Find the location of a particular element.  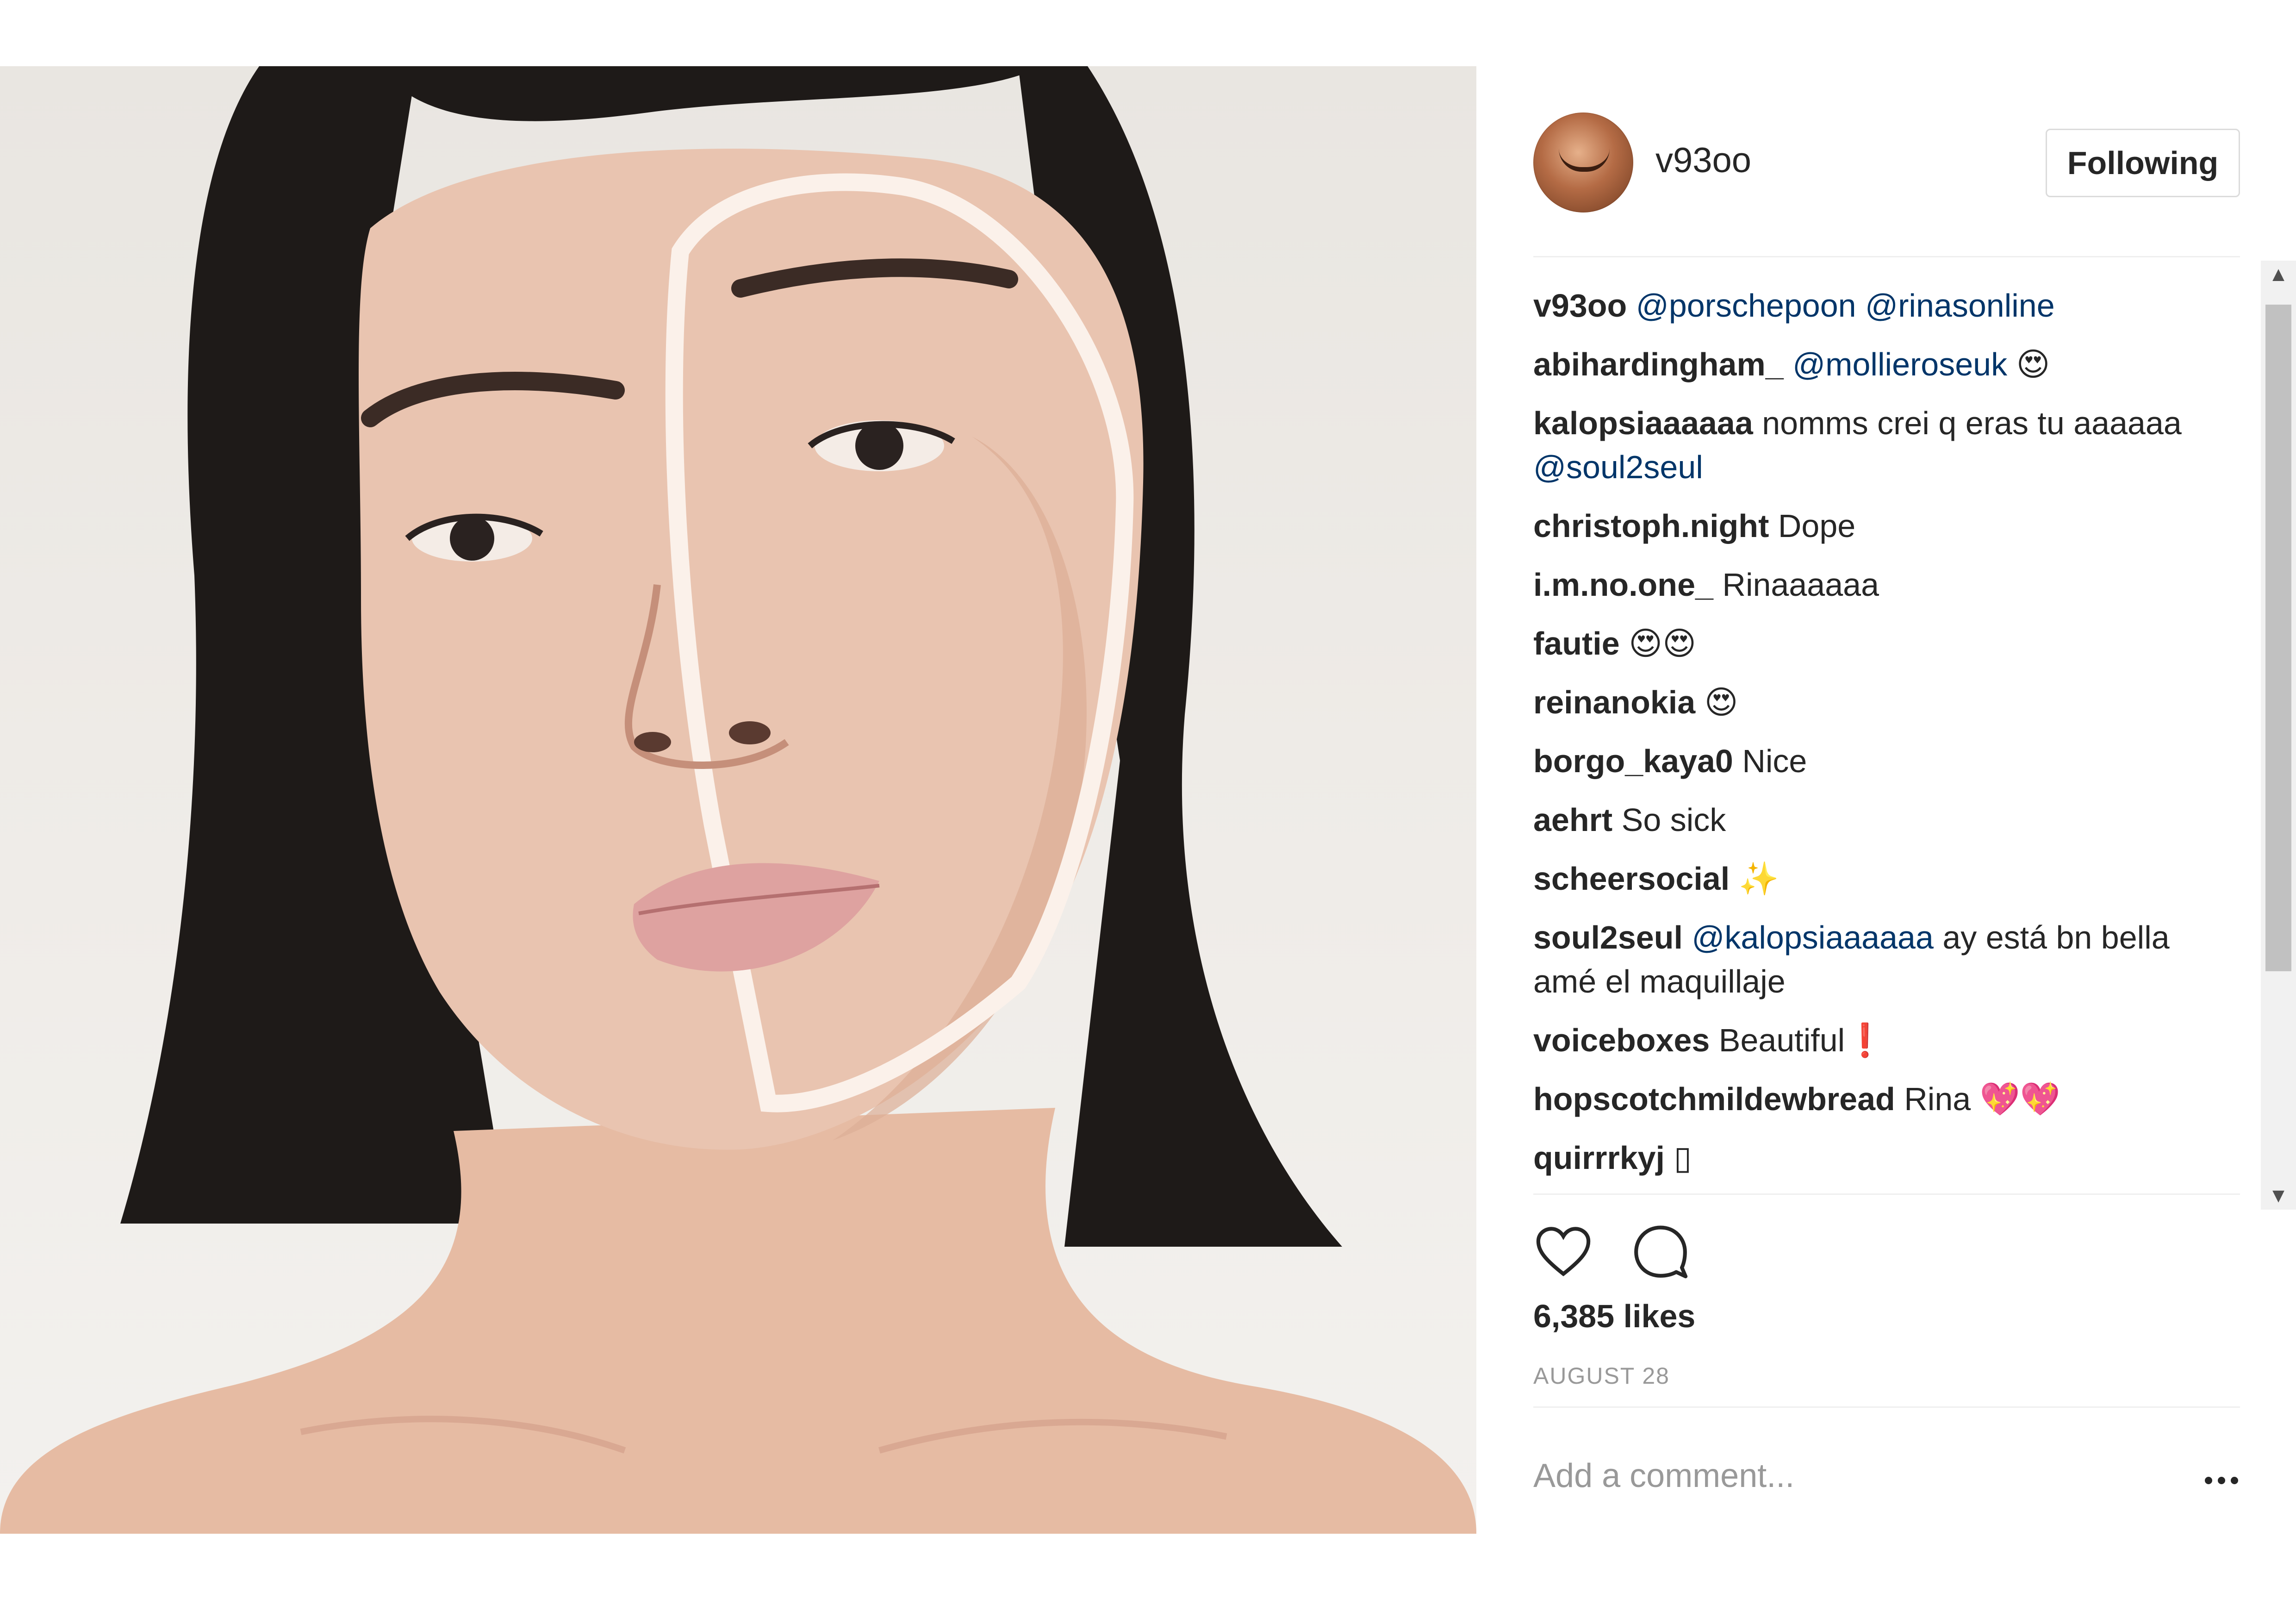

comment-text is located at coordinates (1860, 305).